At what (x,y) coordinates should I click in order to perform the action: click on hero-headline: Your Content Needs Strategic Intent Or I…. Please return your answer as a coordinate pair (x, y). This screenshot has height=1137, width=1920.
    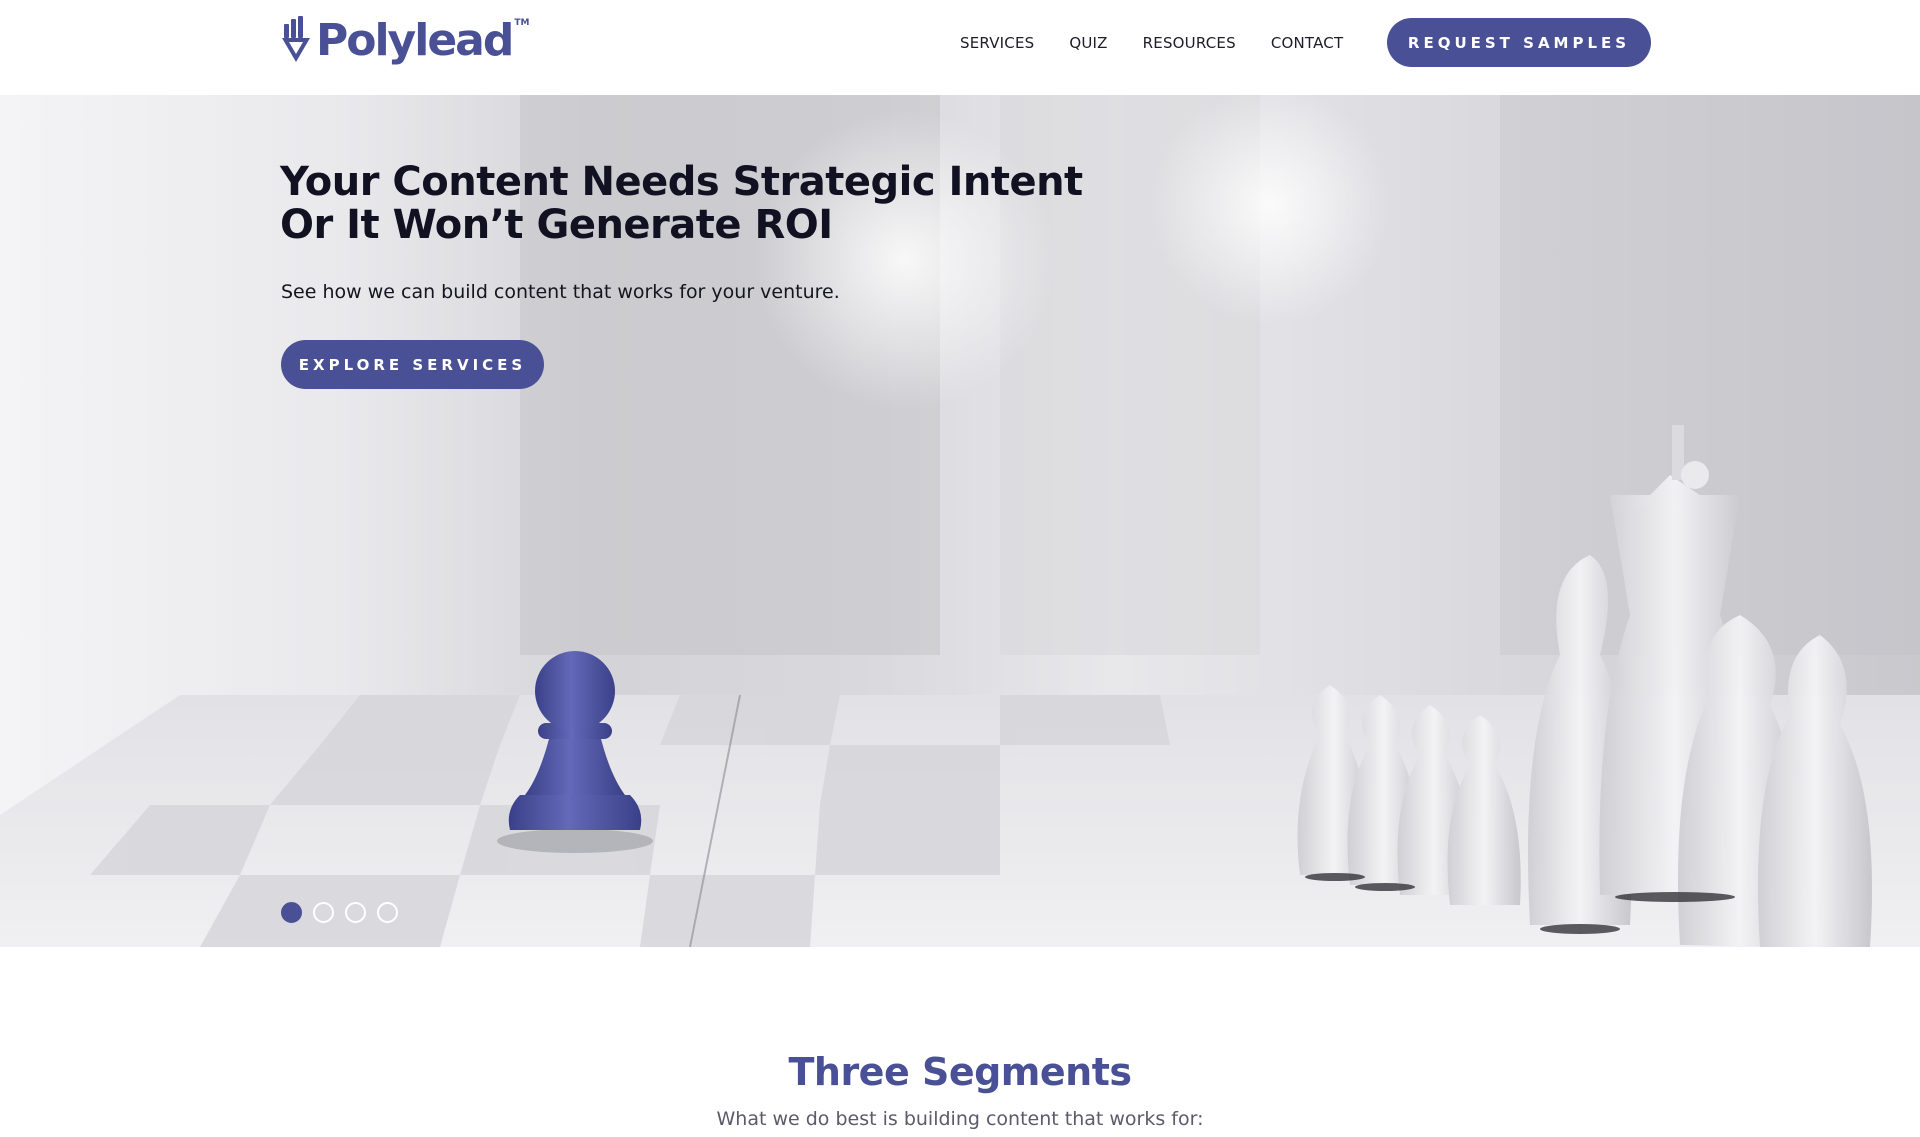
    Looking at the image, I should click on (681, 203).